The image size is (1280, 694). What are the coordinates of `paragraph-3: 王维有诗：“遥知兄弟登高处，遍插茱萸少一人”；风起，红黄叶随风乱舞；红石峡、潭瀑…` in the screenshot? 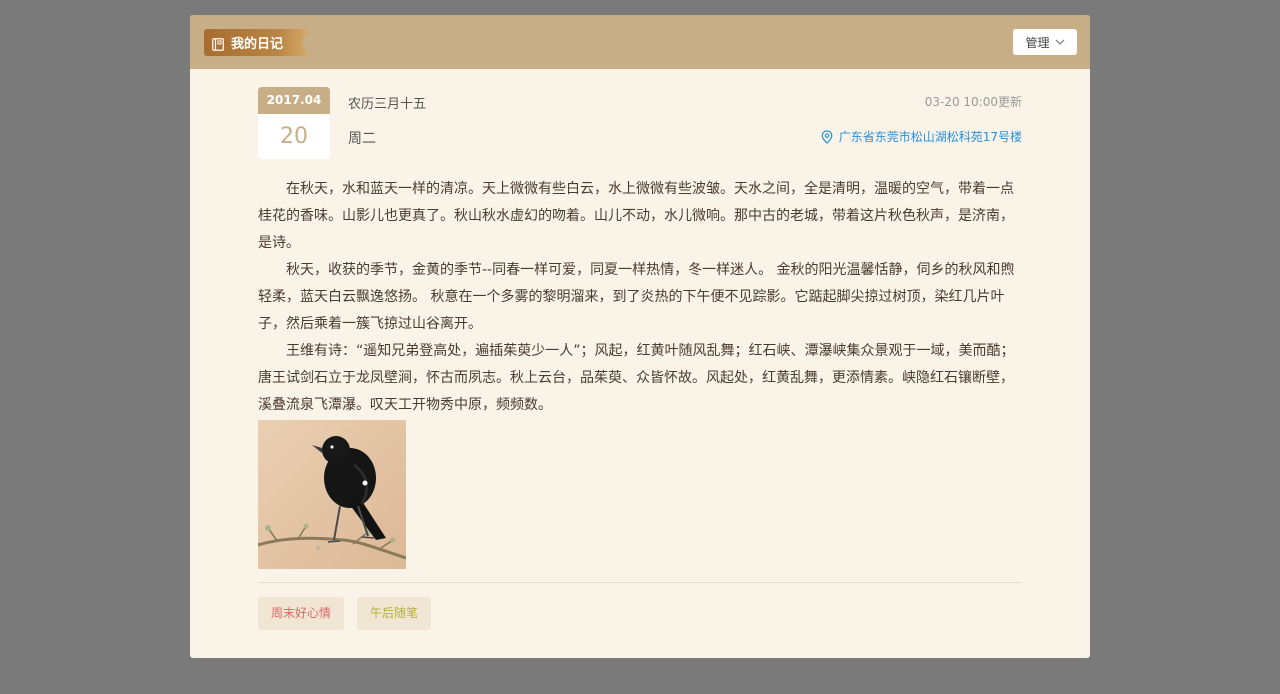 It's located at (636, 378).